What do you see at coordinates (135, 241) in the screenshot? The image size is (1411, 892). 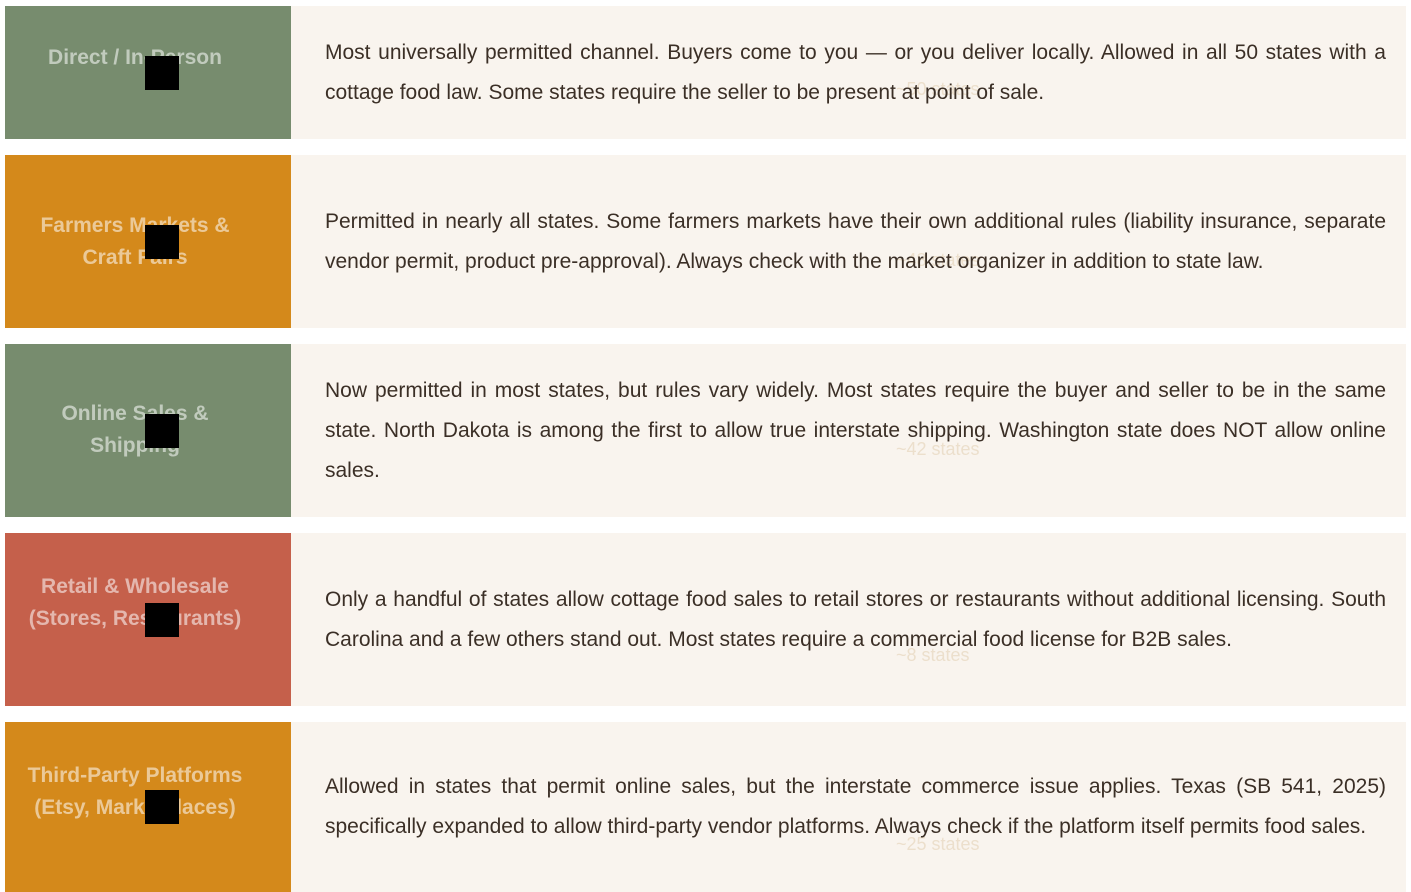 I see `channel-name: Farmers Markets & Craft Fairs` at bounding box center [135, 241].